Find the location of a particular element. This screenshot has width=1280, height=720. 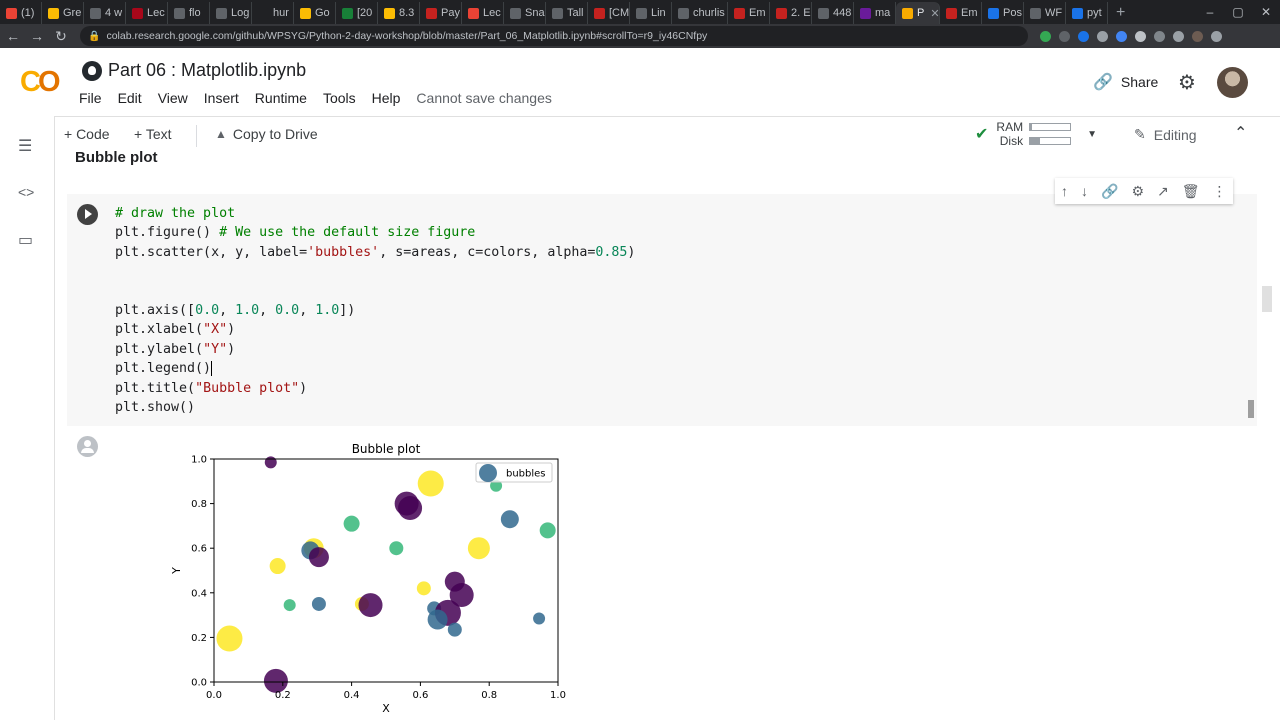

move-up-icon: ↑ is located at coordinates (1064, 191).